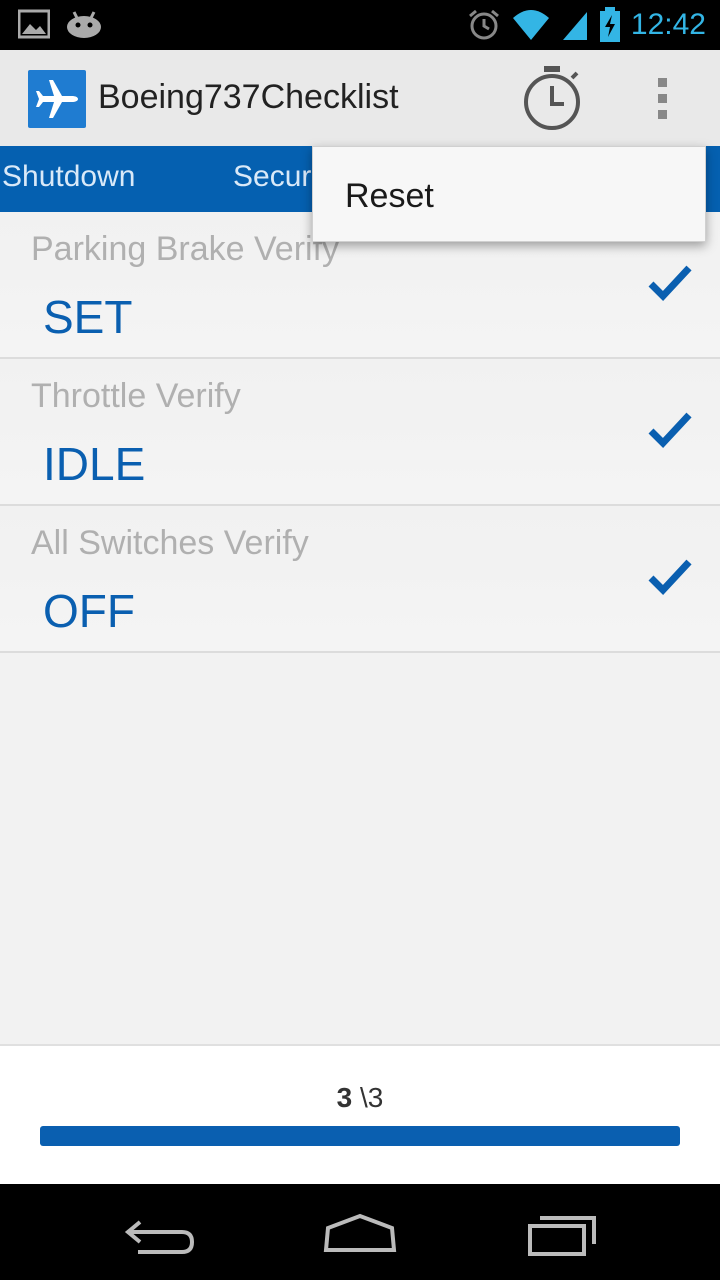  I want to click on timer-icon, so click(552, 99).